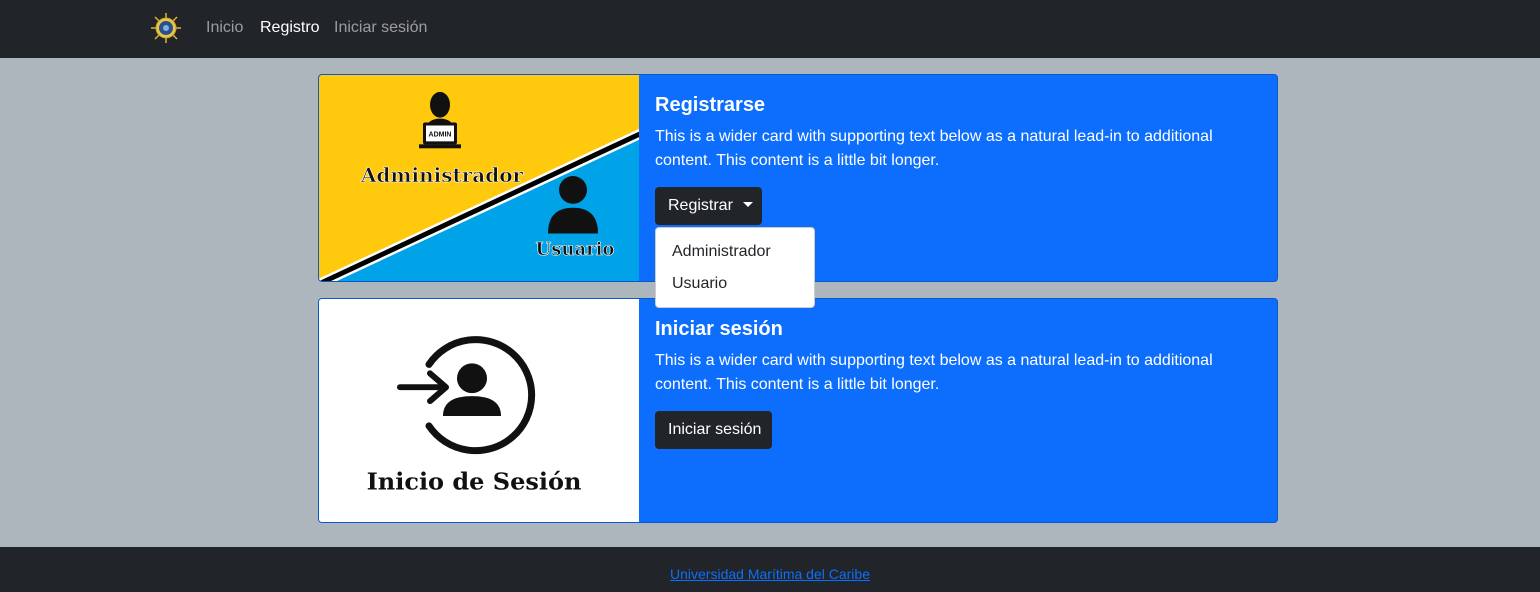 Image resolution: width=1540 pixels, height=592 pixels. I want to click on dropdown-item-administrador: Administrador, so click(735, 252).